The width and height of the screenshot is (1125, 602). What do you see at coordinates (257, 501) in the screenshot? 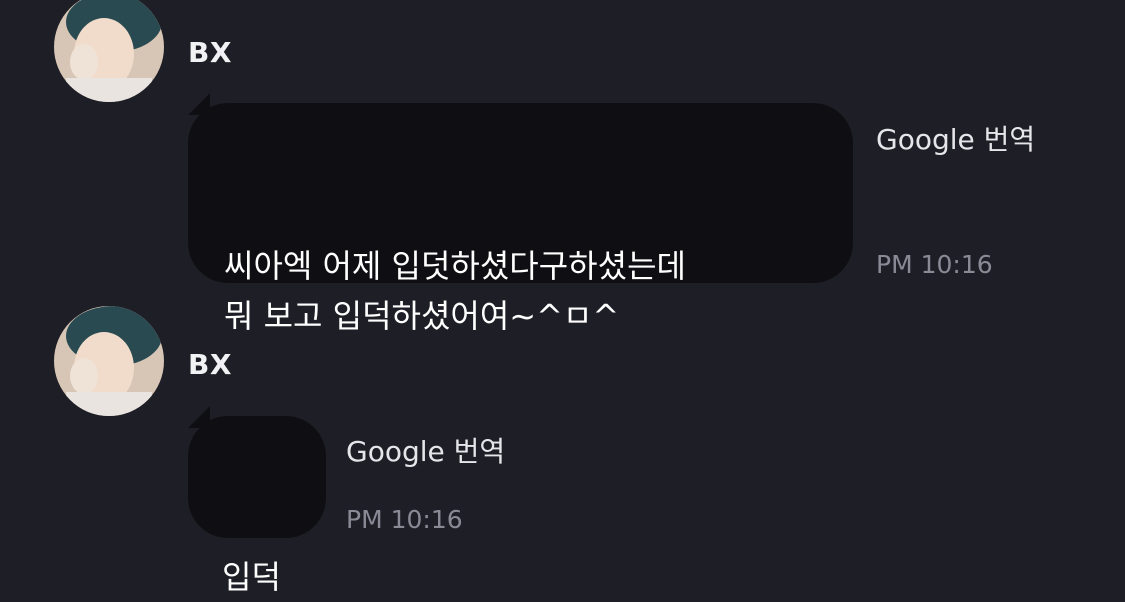
I see `message-bubble: 입덕` at bounding box center [257, 501].